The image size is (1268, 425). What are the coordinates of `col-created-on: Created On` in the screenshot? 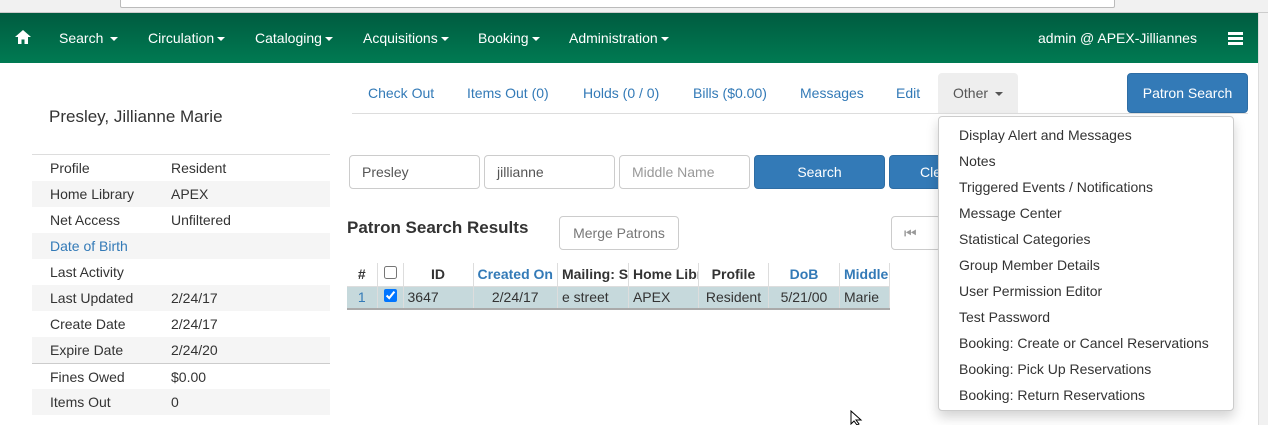 It's located at (515, 275).